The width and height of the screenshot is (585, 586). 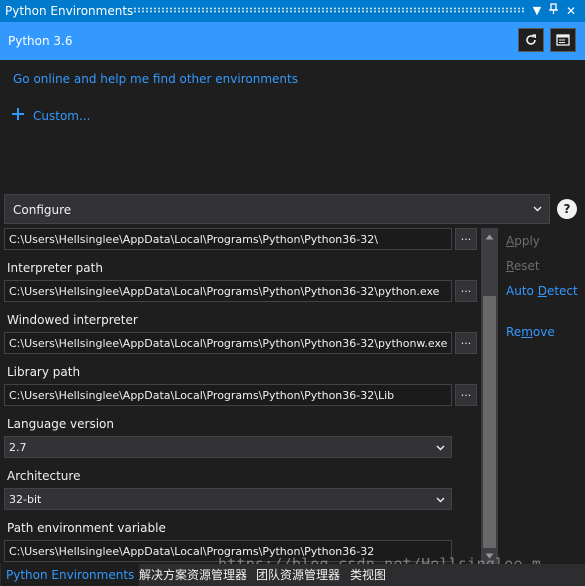 I want to click on tab-python-environments: Python Environments, so click(x=70, y=575).